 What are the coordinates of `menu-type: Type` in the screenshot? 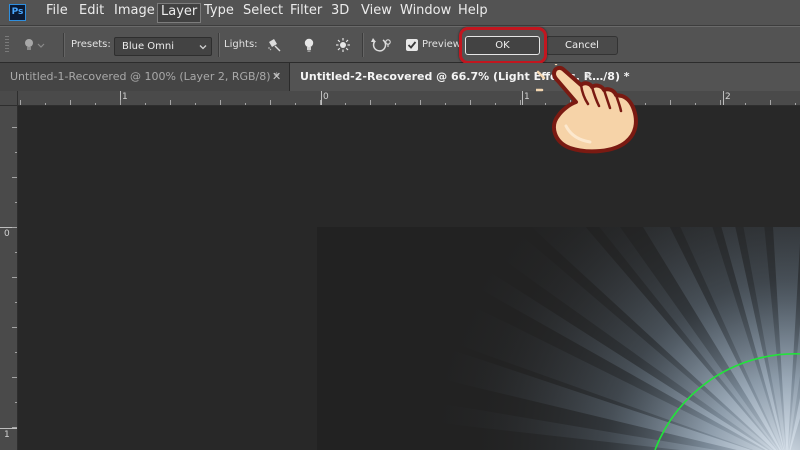 It's located at (219, 13).